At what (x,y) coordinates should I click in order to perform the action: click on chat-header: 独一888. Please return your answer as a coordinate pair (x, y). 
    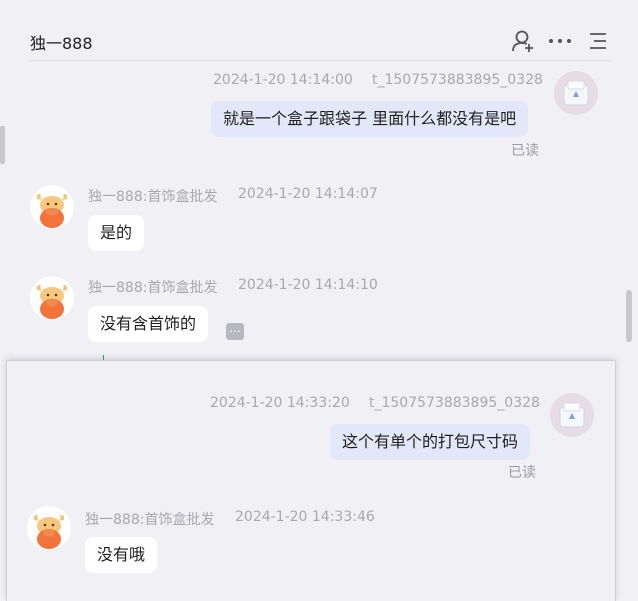
    Looking at the image, I should click on (319, 30).